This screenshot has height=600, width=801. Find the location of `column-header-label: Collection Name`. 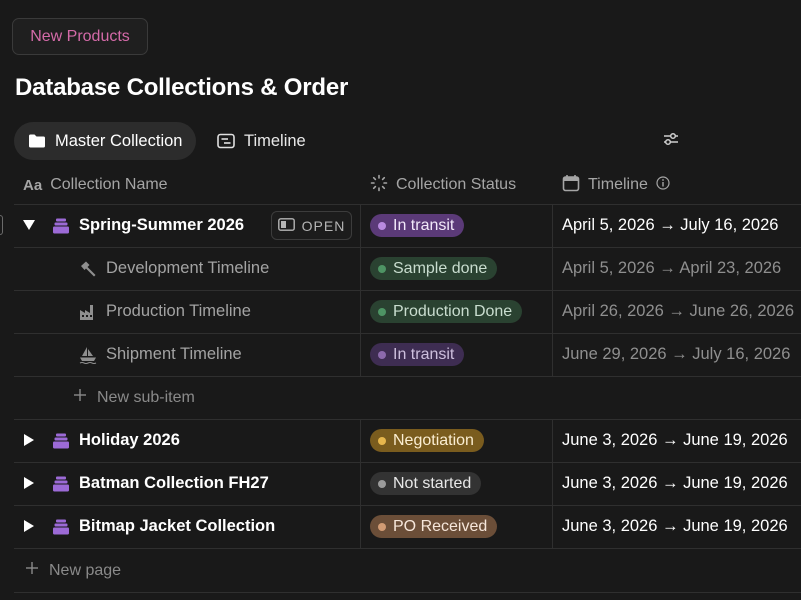

column-header-label: Collection Name is located at coordinates (109, 184).